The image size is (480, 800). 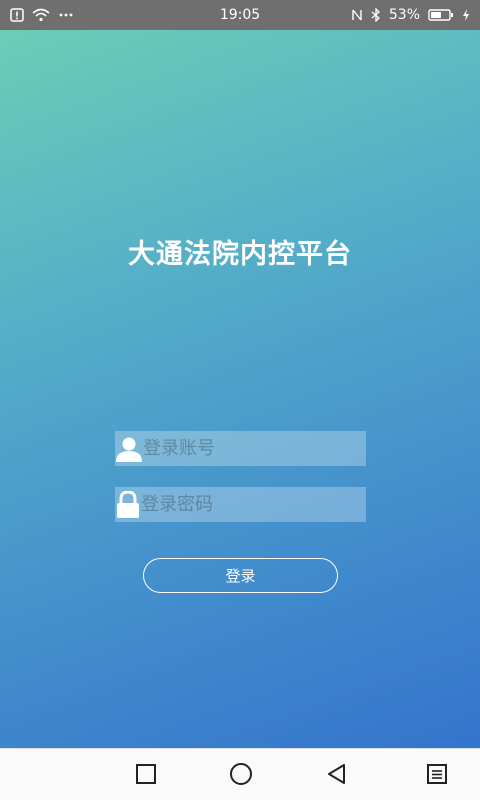 What do you see at coordinates (357, 15) in the screenshot?
I see `nfc-icon` at bounding box center [357, 15].